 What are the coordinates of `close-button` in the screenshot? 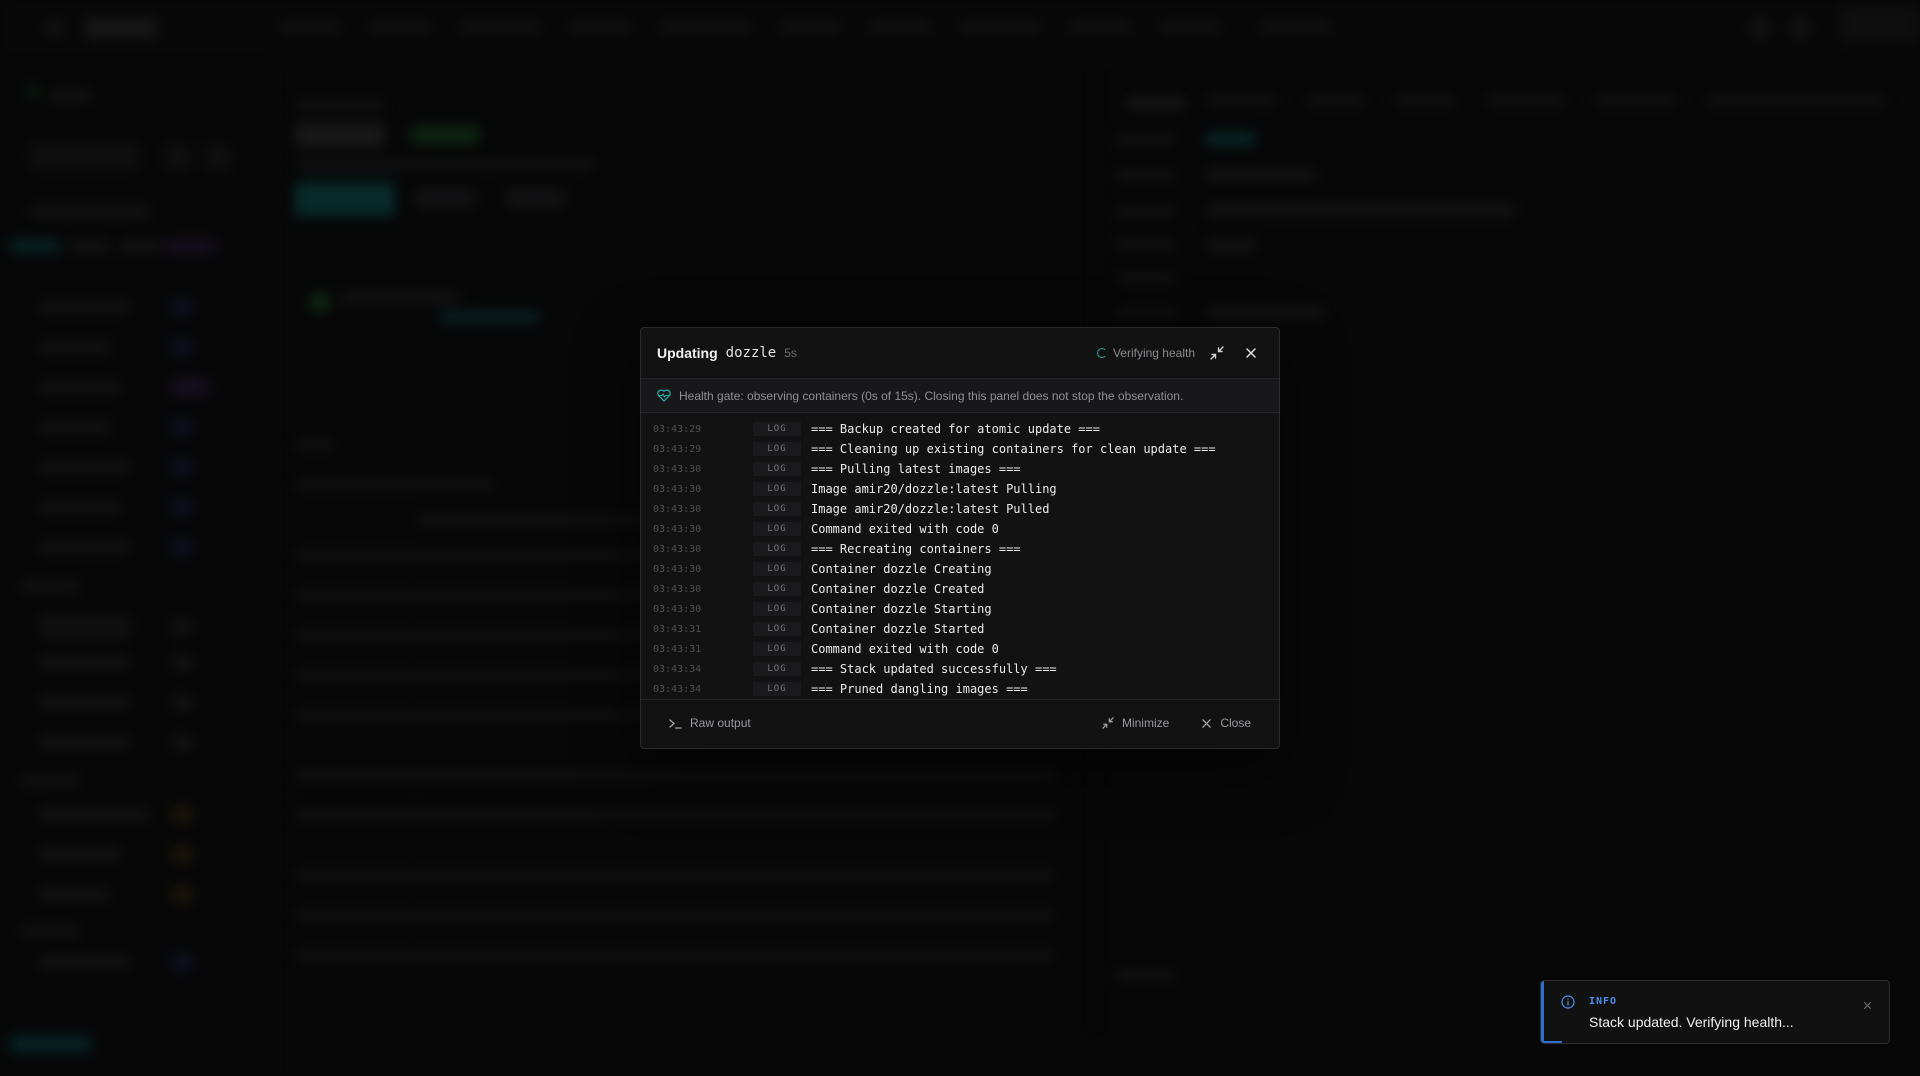 It's located at (1251, 353).